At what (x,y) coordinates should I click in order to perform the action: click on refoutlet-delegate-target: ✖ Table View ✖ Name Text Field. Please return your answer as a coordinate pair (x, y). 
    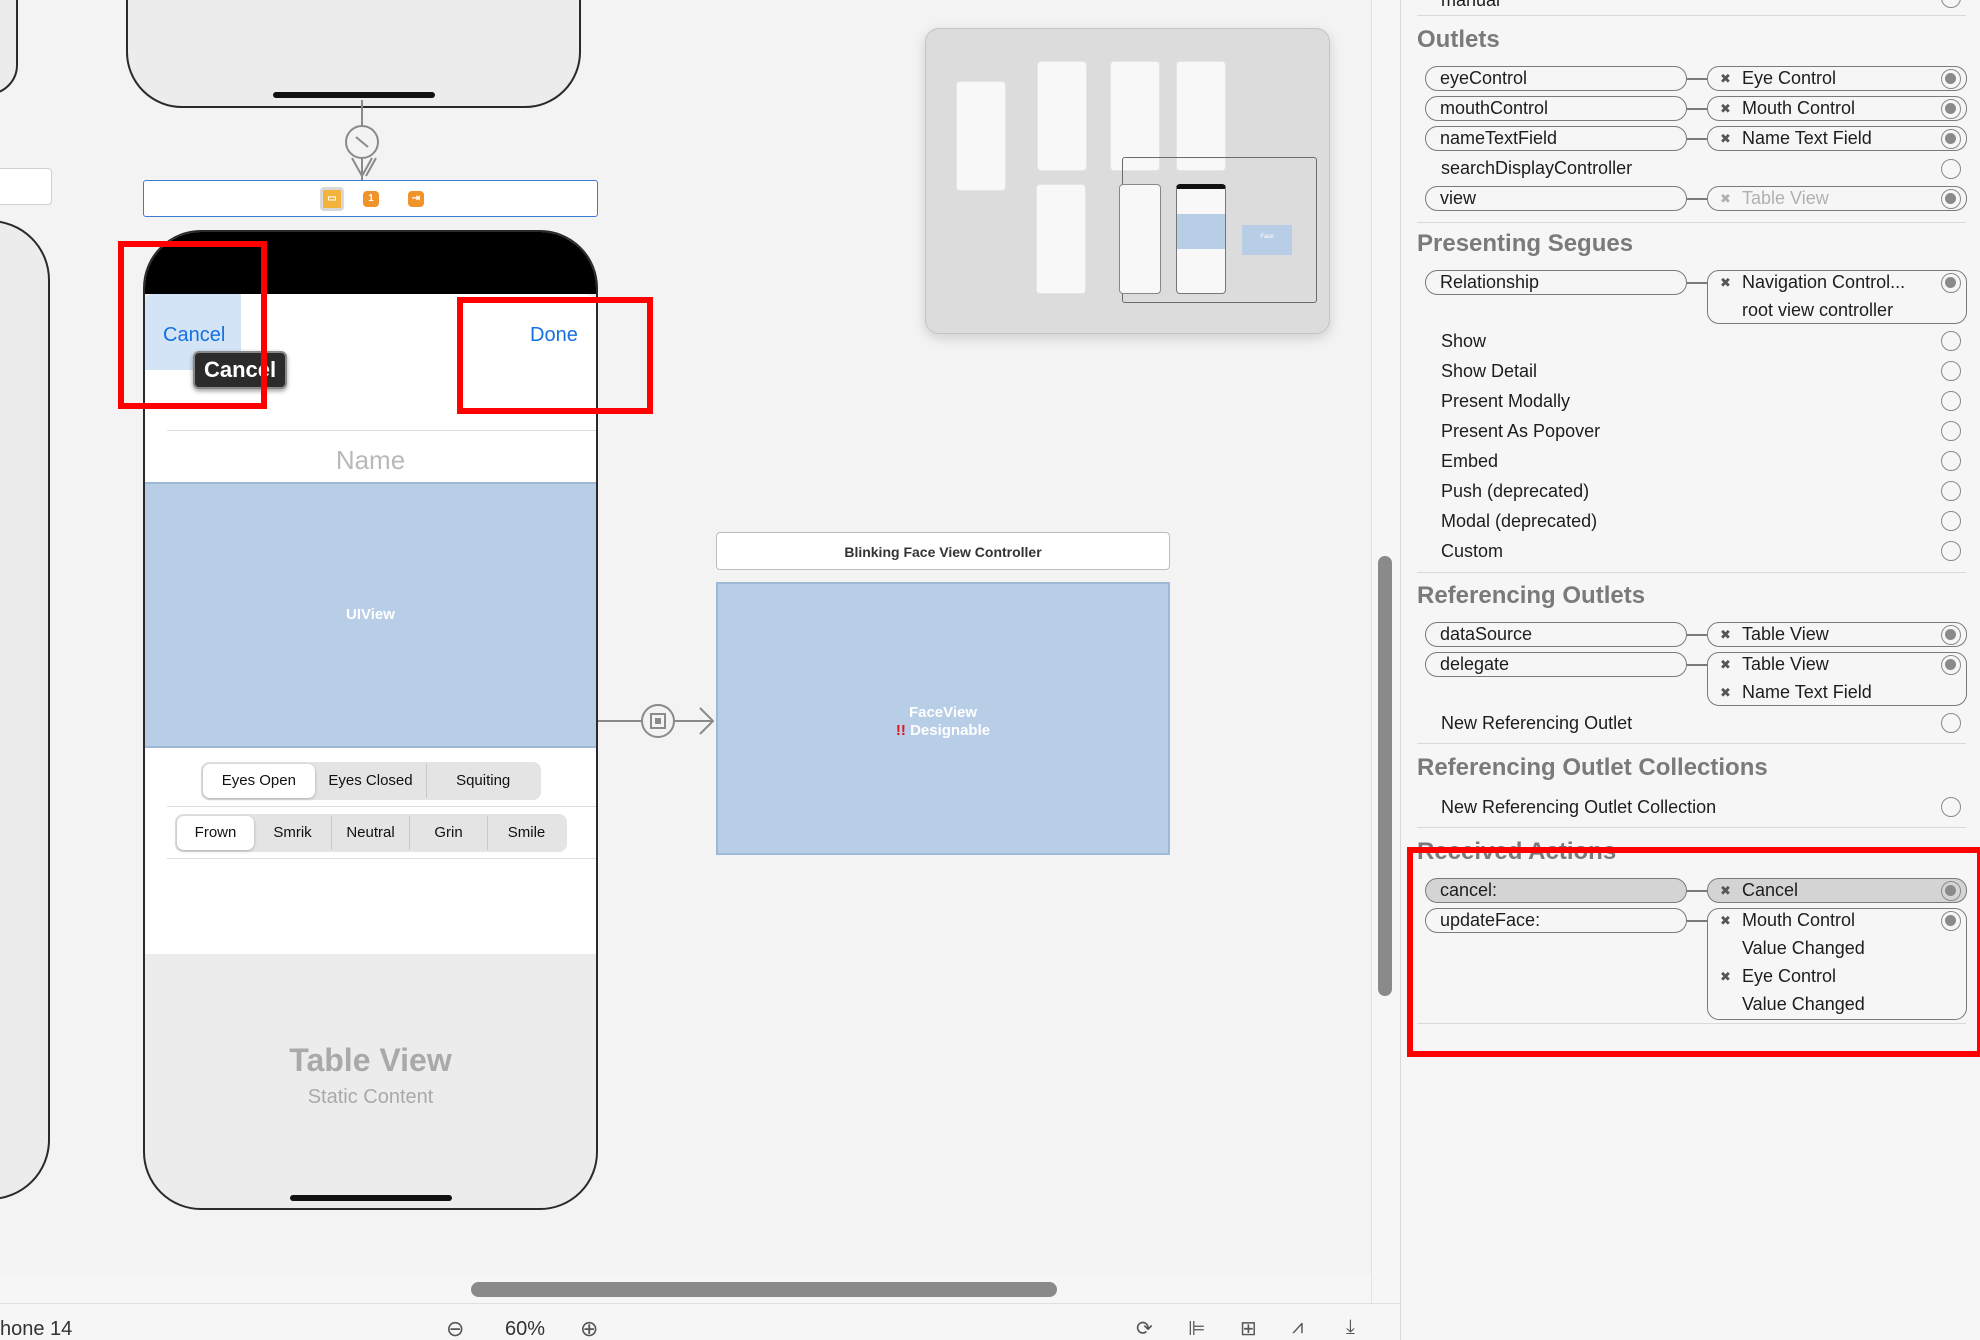
    Looking at the image, I should click on (1837, 679).